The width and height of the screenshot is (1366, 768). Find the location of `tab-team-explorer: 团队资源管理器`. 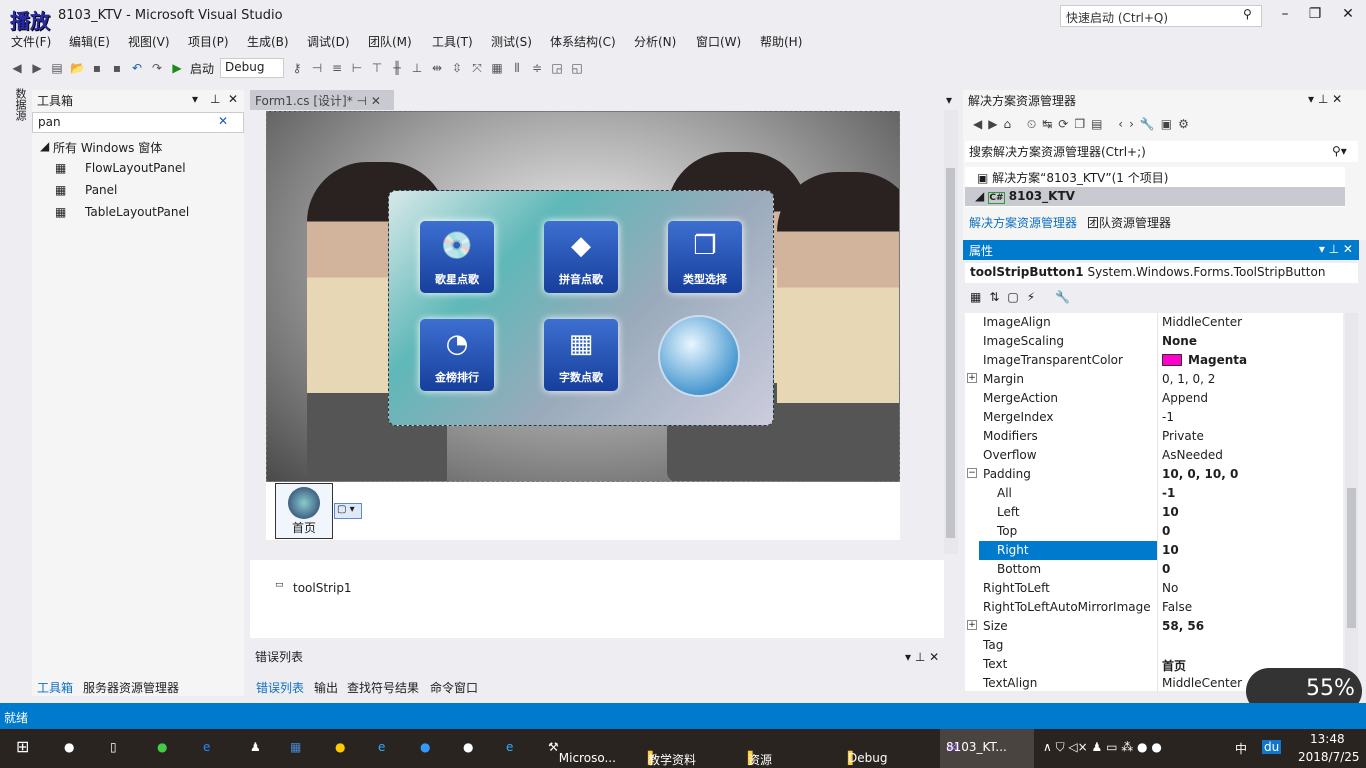

tab-team-explorer: 团队资源管理器 is located at coordinates (1129, 222).